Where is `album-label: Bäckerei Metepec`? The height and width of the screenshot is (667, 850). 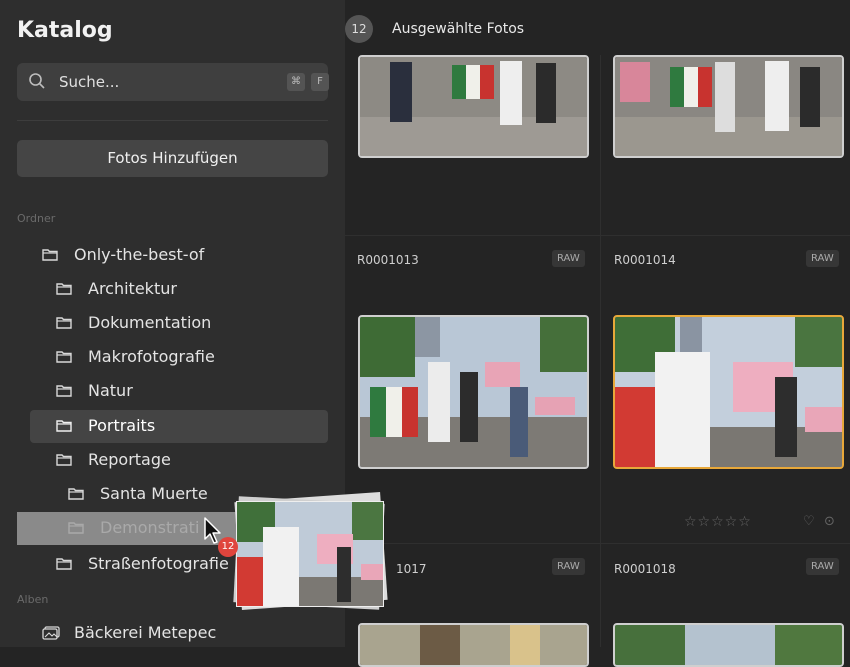 album-label: Bäckerei Metepec is located at coordinates (145, 632).